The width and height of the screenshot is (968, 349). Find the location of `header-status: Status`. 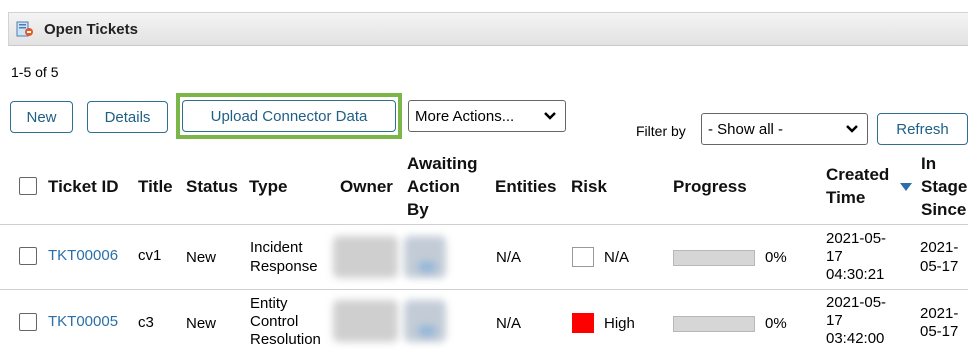

header-status: Status is located at coordinates (212, 187).